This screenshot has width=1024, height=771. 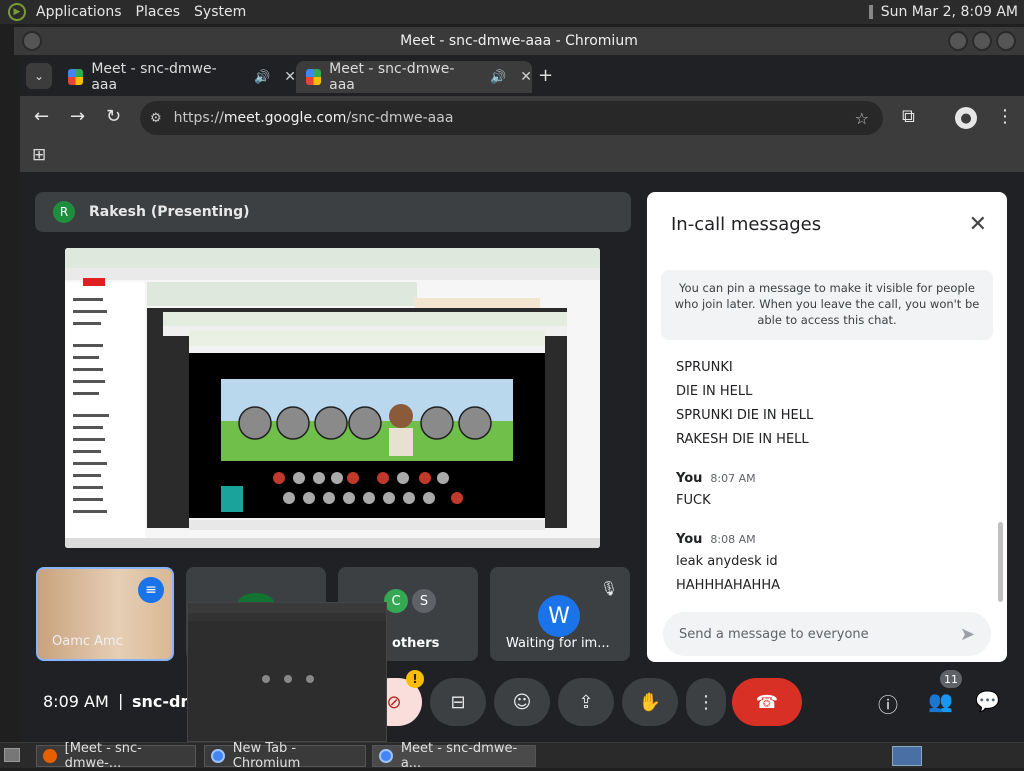 I want to click on new-tab-plus-icon: +, so click(x=545, y=75).